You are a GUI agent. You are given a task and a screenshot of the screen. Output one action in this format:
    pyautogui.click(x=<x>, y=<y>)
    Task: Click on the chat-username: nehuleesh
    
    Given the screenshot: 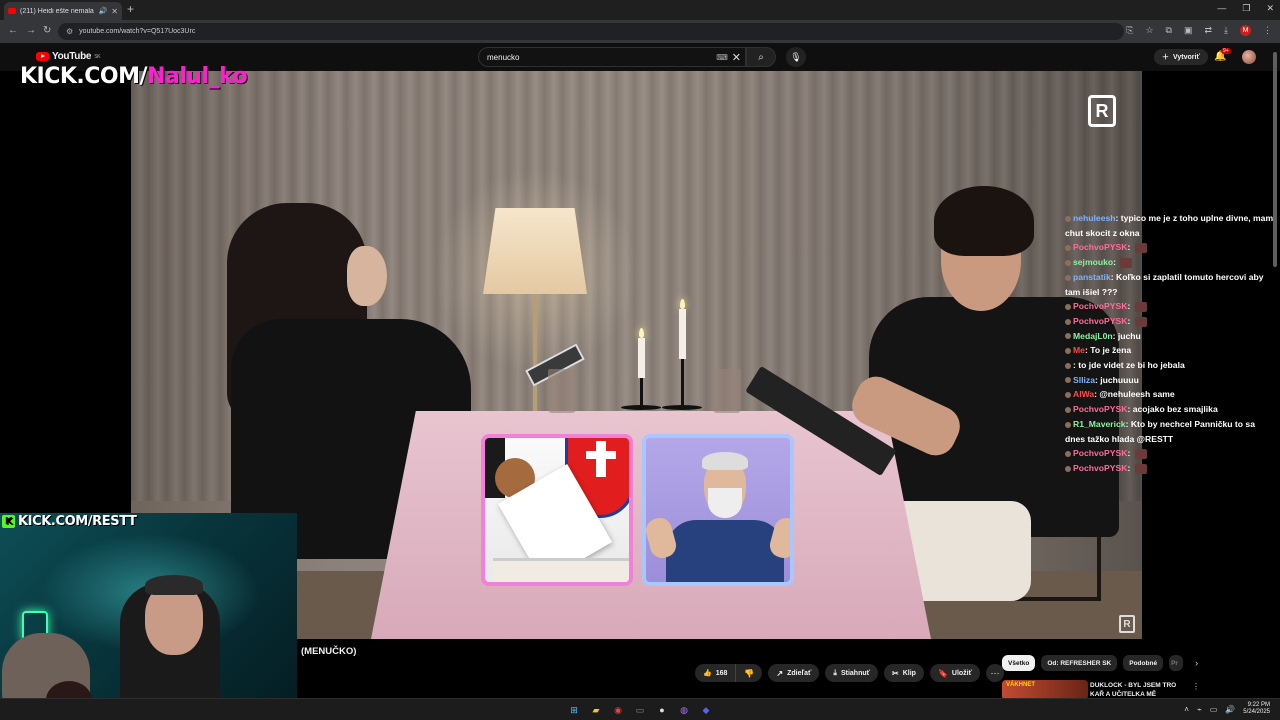 What is the action you would take?
    pyautogui.click(x=1094, y=218)
    